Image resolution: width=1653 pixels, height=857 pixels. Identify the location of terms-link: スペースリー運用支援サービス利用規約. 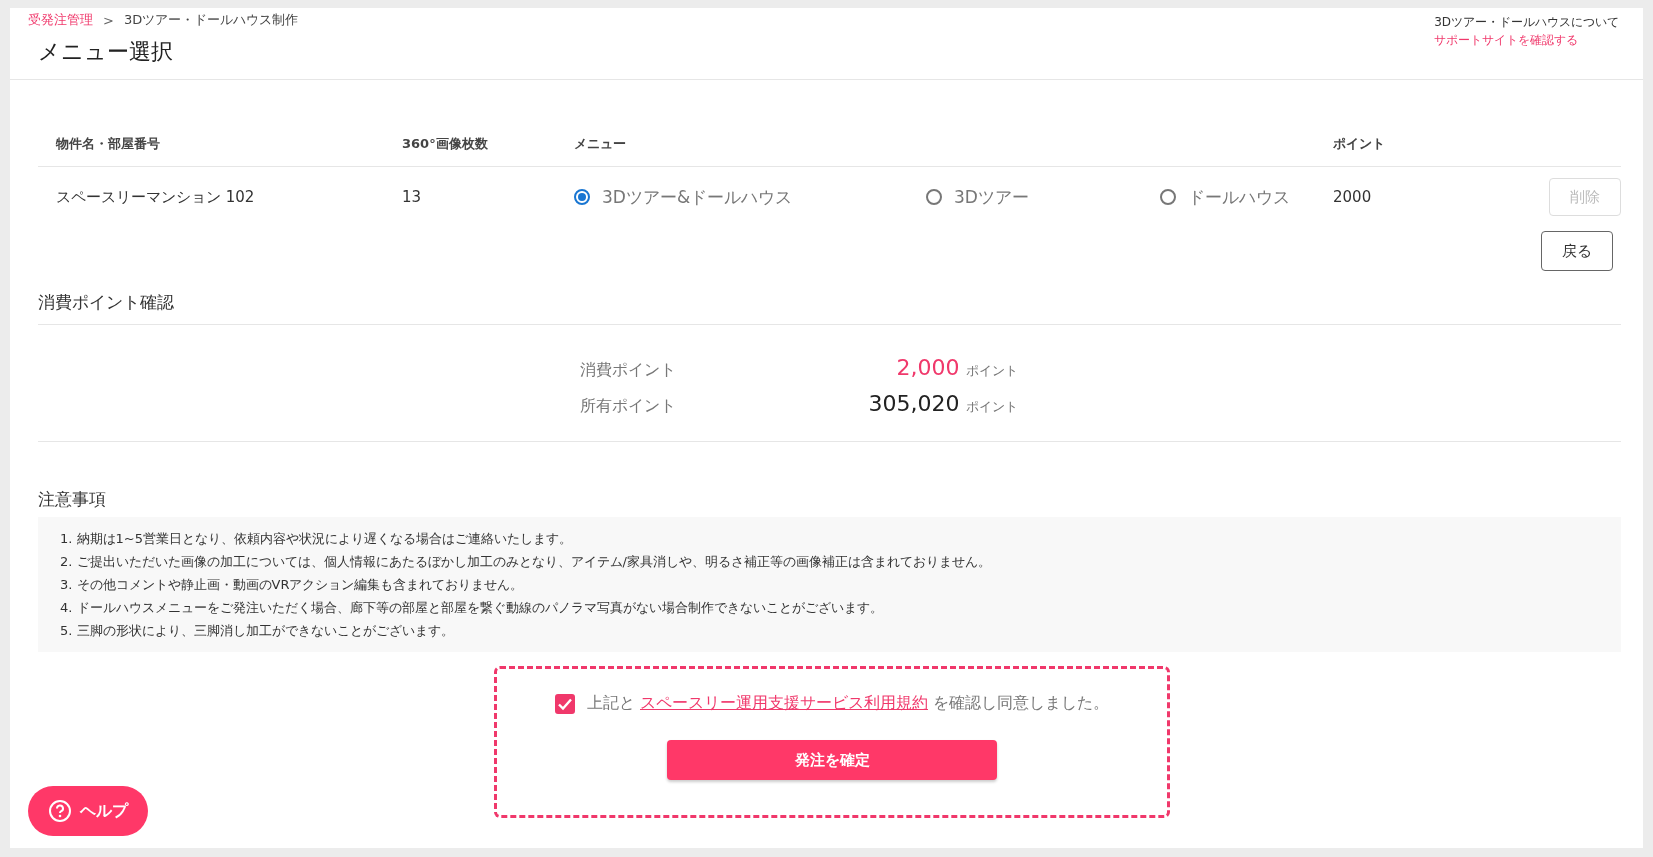
(784, 702).